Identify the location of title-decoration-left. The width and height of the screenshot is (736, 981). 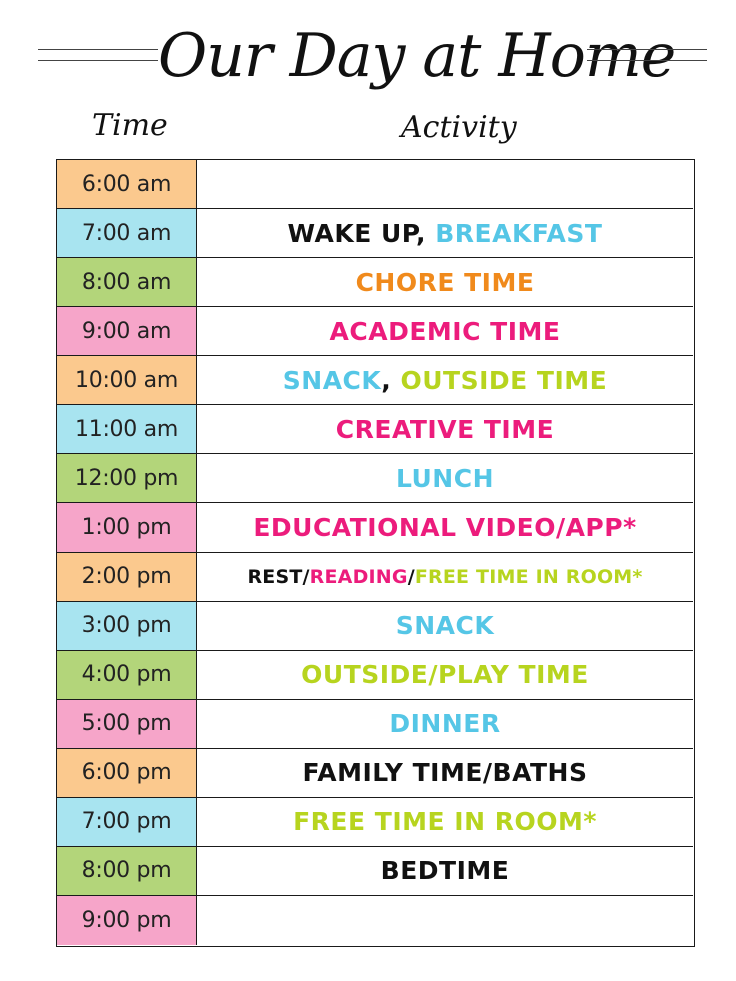
(98, 55).